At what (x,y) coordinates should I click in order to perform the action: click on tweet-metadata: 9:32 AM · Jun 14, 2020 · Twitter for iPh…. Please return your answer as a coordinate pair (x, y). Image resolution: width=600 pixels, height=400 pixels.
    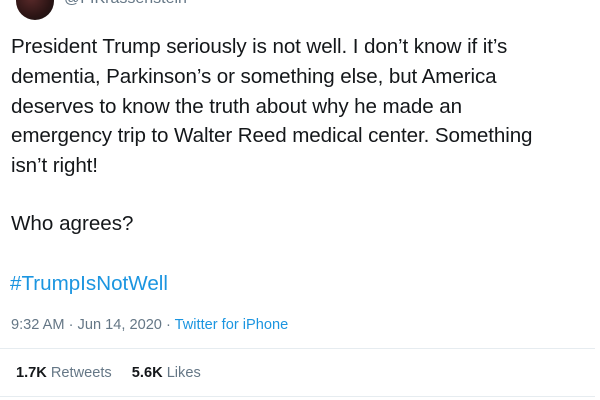
    Looking at the image, I should click on (149, 325).